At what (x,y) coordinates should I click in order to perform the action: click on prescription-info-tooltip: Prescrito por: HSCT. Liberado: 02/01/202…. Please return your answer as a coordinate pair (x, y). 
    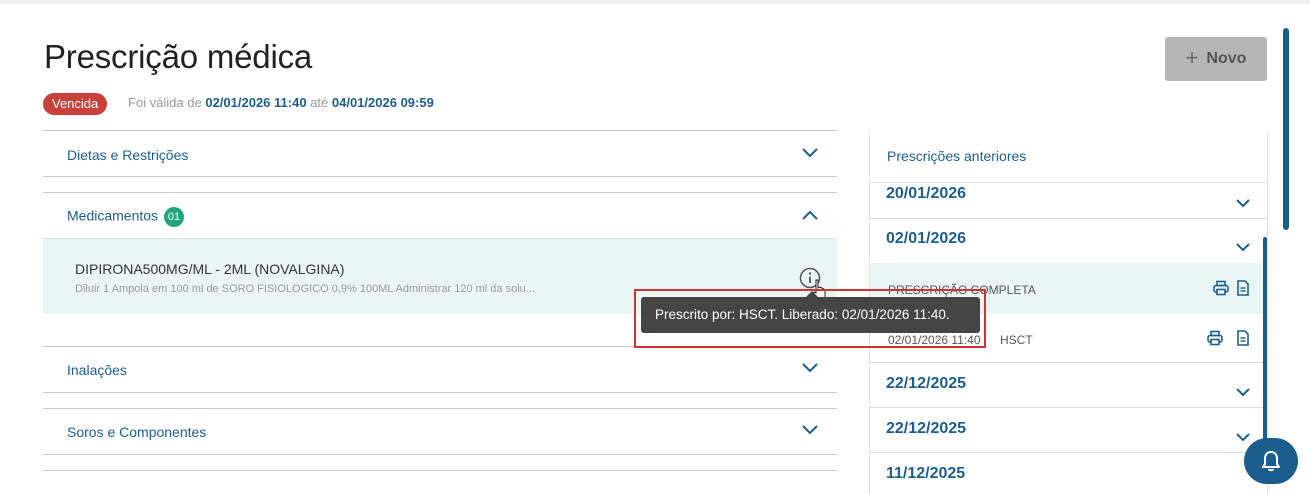
    Looking at the image, I should click on (810, 315).